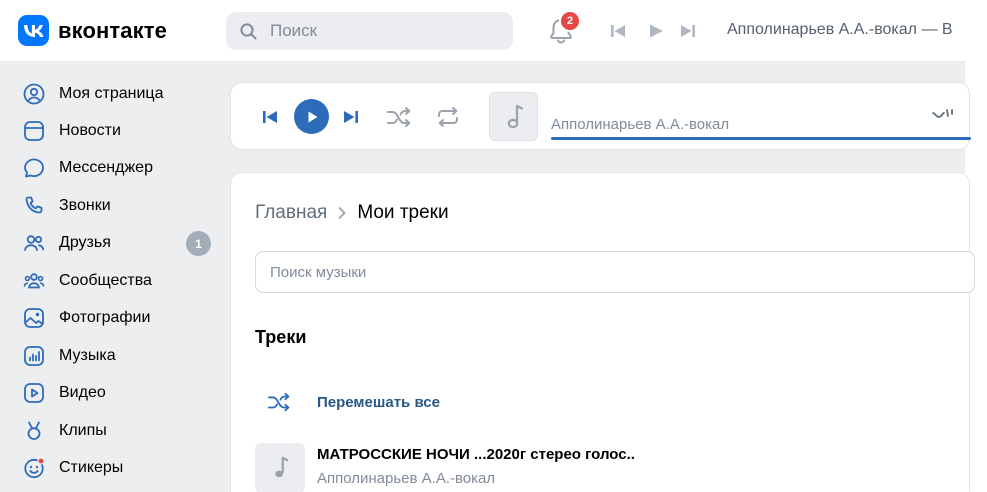 The height and width of the screenshot is (492, 987). What do you see at coordinates (119, 356) in the screenshot?
I see `sidebar-item-music: Музыка` at bounding box center [119, 356].